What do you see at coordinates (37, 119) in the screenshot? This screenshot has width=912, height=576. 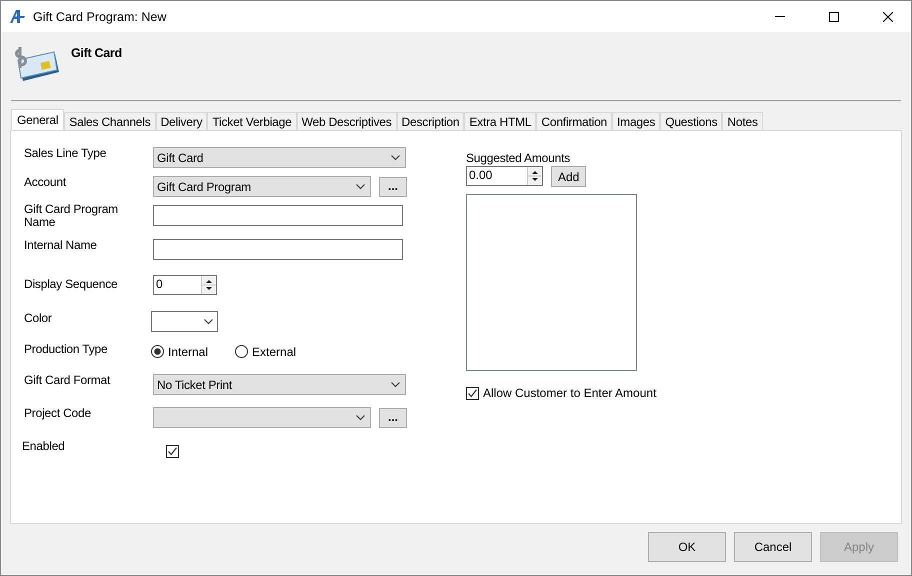 I see `tab: General` at bounding box center [37, 119].